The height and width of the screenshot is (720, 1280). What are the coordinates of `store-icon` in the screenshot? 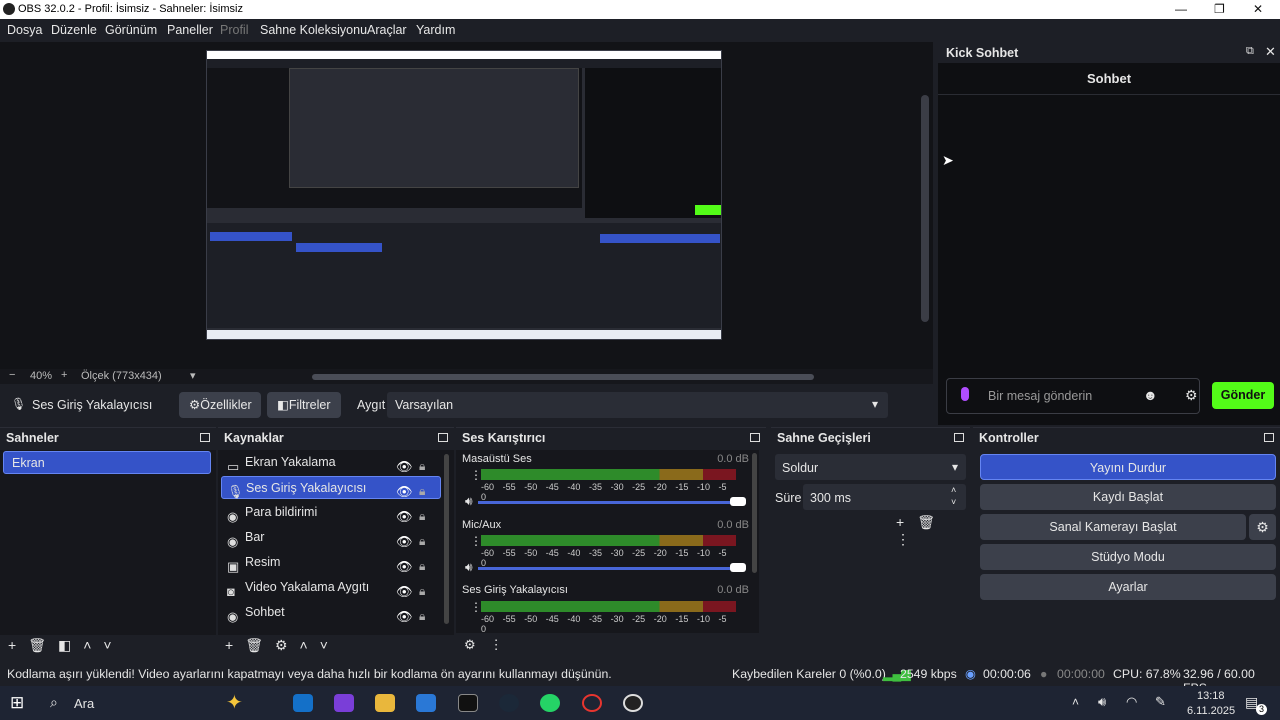 It's located at (426, 703).